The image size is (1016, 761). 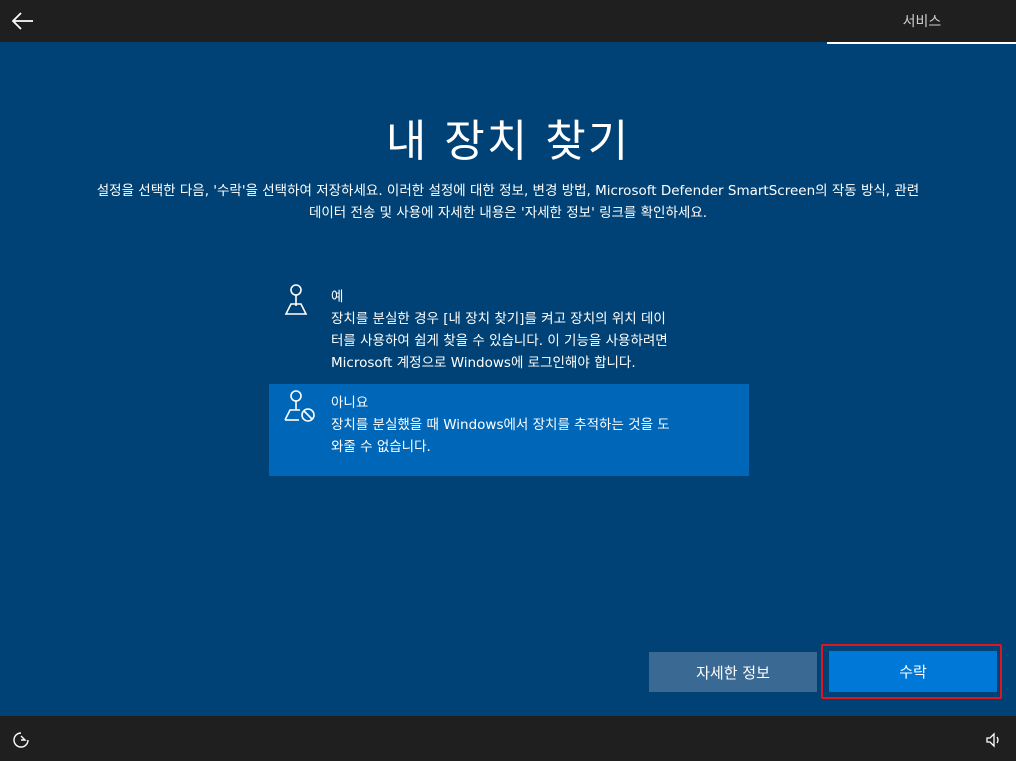 I want to click on back-button, so click(x=23, y=21).